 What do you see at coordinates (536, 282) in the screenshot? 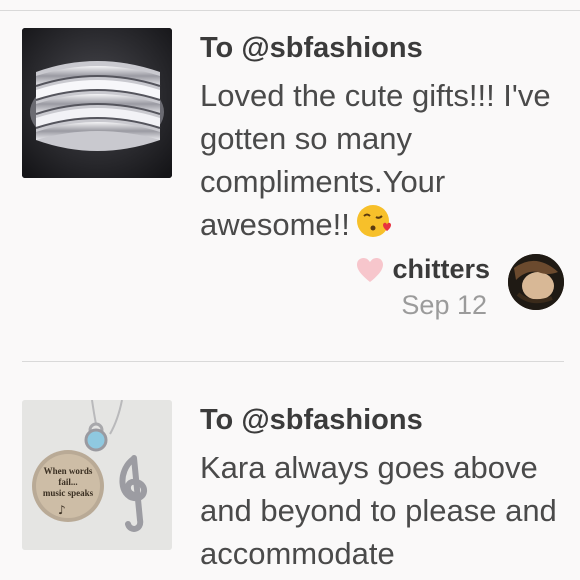
I see `reviewer-avatar` at bounding box center [536, 282].